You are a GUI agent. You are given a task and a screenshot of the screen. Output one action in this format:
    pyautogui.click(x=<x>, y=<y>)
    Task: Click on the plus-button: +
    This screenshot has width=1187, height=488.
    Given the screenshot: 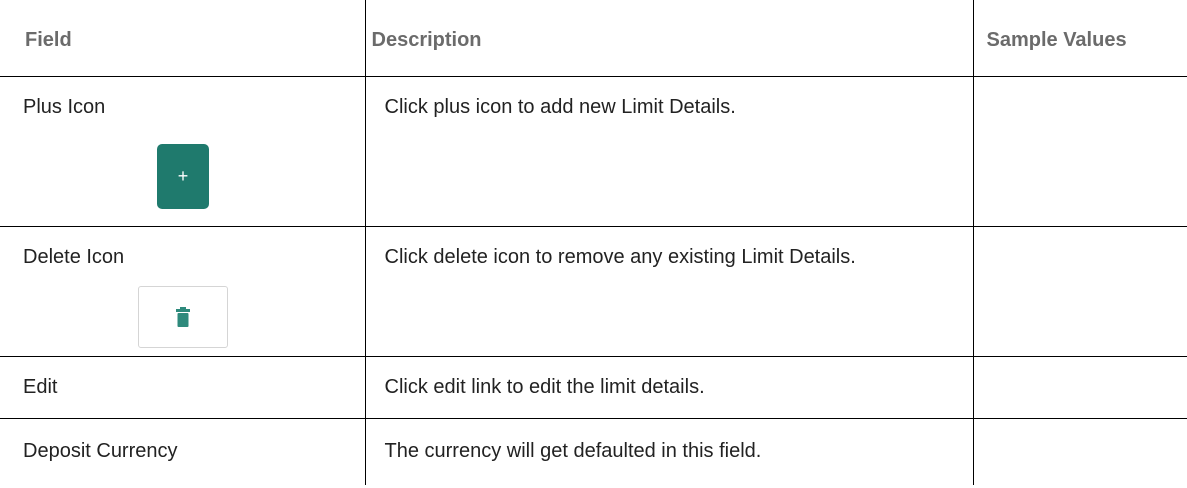 What is the action you would take?
    pyautogui.click(x=183, y=176)
    